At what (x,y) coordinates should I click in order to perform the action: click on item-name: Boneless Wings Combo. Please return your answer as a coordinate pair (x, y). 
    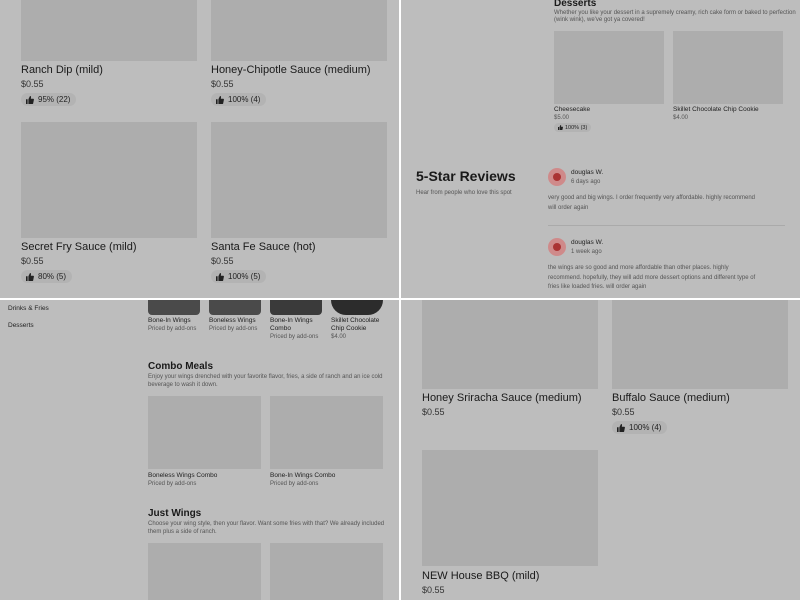
    Looking at the image, I should click on (182, 475).